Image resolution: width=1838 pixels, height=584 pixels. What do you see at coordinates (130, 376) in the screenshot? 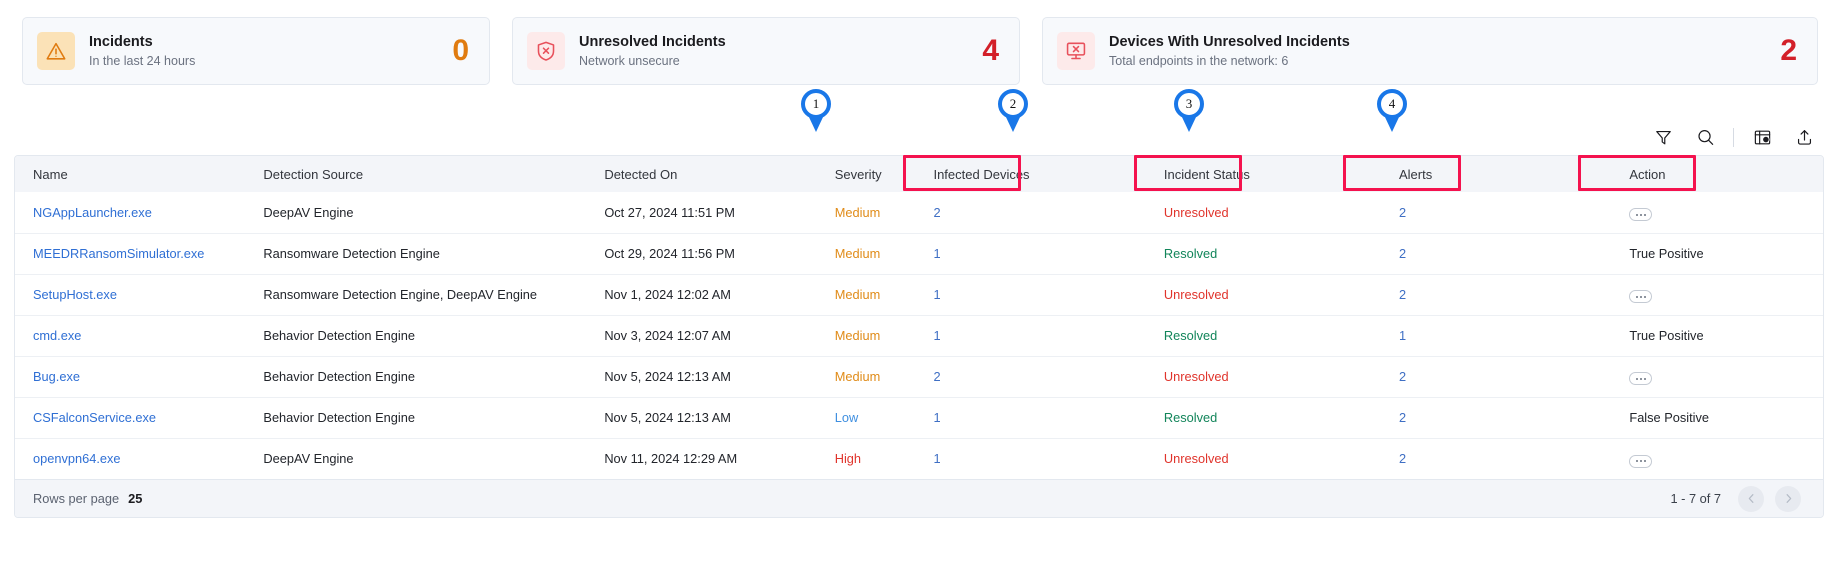
I see `cell-name: Bug.exe` at bounding box center [130, 376].